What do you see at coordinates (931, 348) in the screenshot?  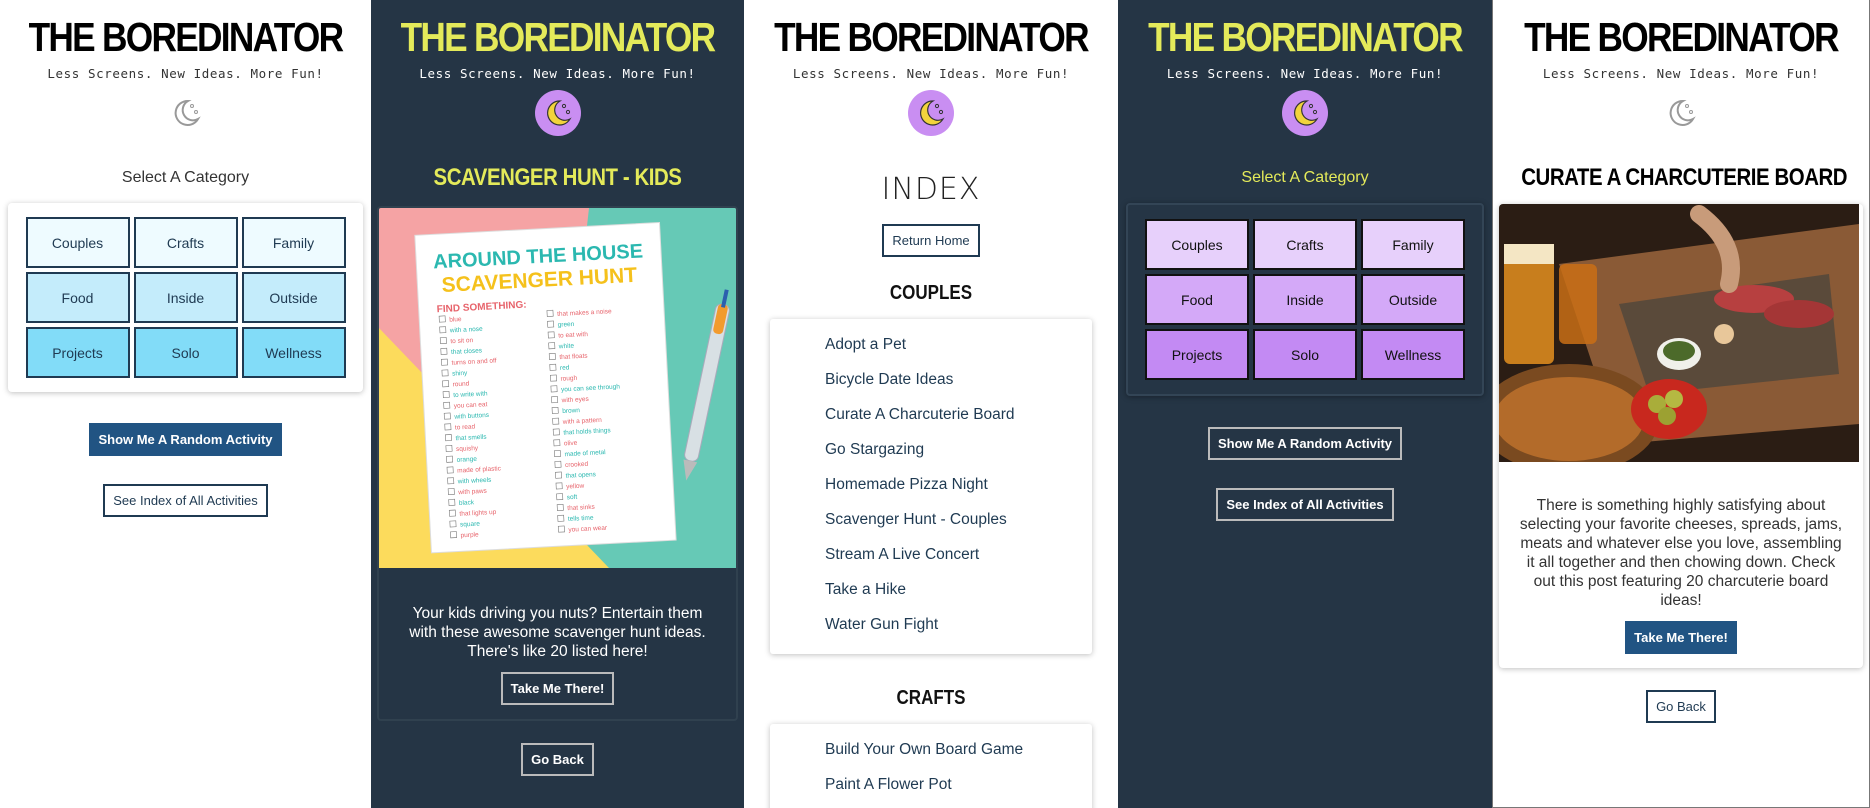 I see `index-link: Adopt a Pet` at bounding box center [931, 348].